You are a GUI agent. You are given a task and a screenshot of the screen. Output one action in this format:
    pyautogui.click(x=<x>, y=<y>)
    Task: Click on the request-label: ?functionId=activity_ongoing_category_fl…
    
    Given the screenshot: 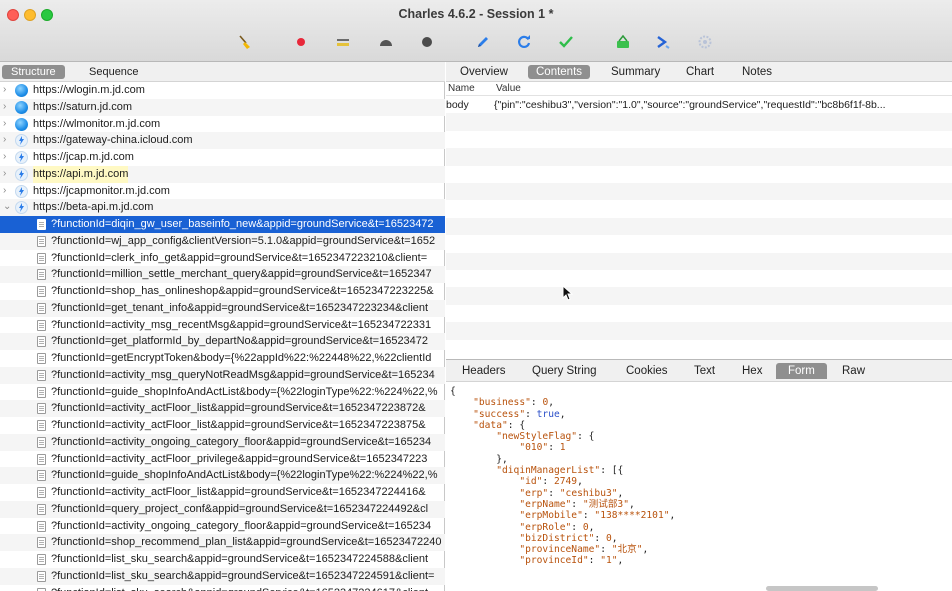 What is the action you would take?
    pyautogui.click(x=241, y=441)
    